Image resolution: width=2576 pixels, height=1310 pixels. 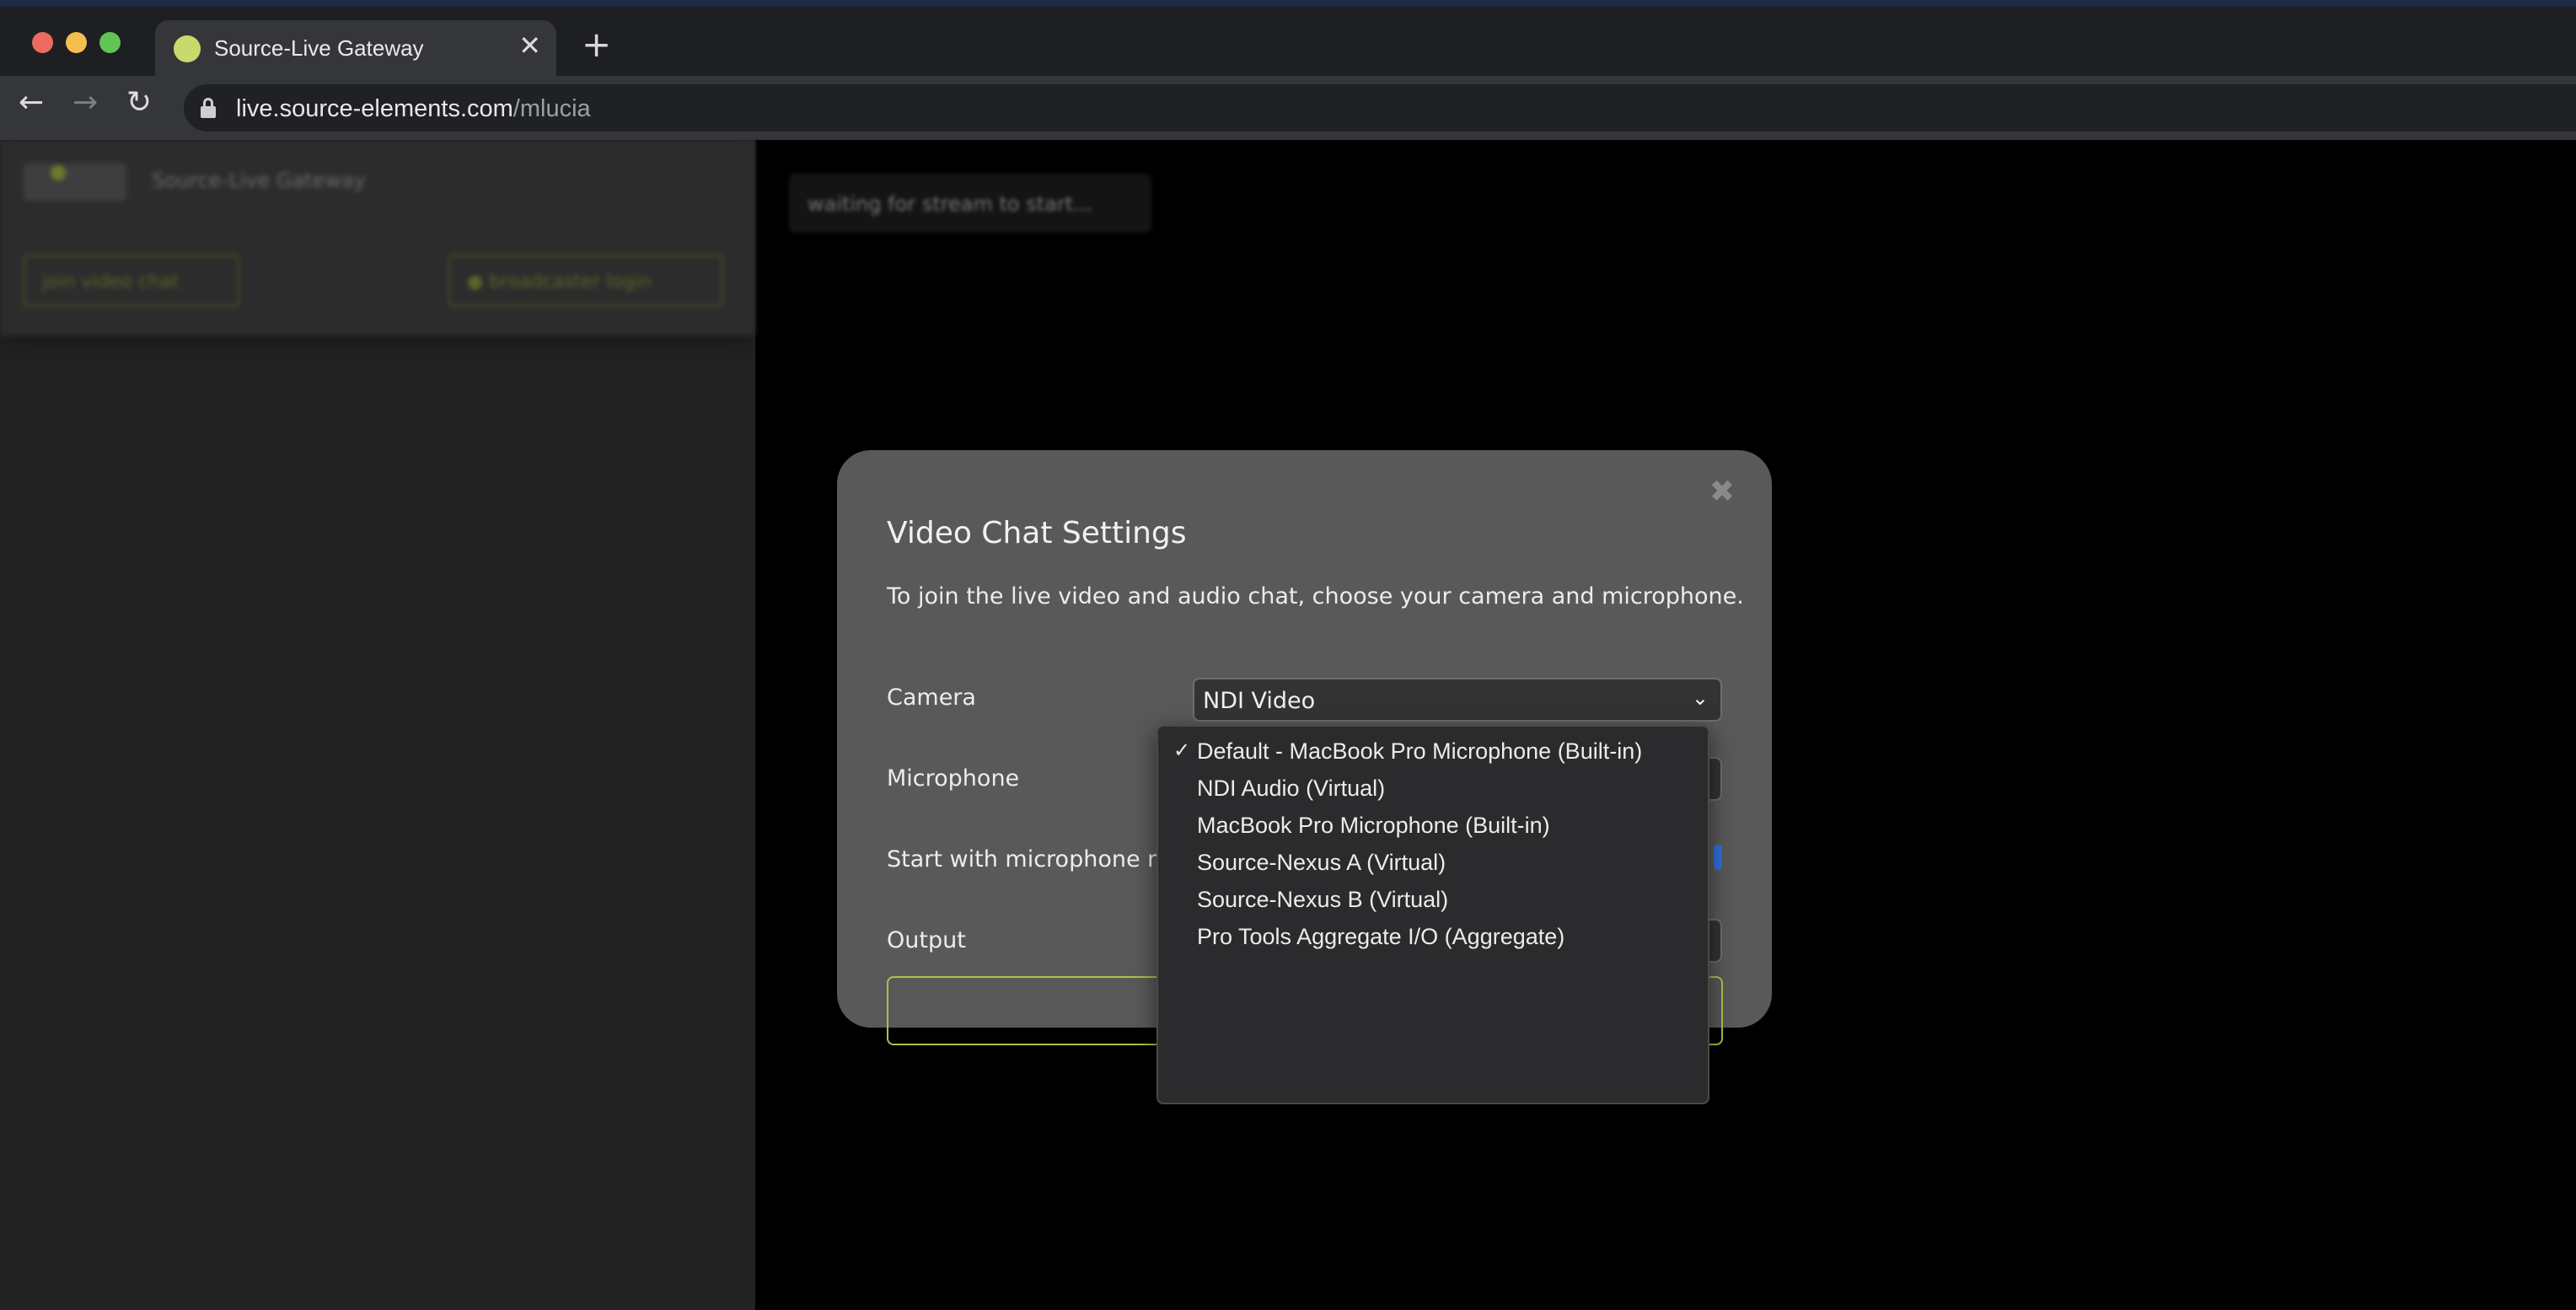 What do you see at coordinates (110, 42) in the screenshot?
I see `window-zoom-button` at bounding box center [110, 42].